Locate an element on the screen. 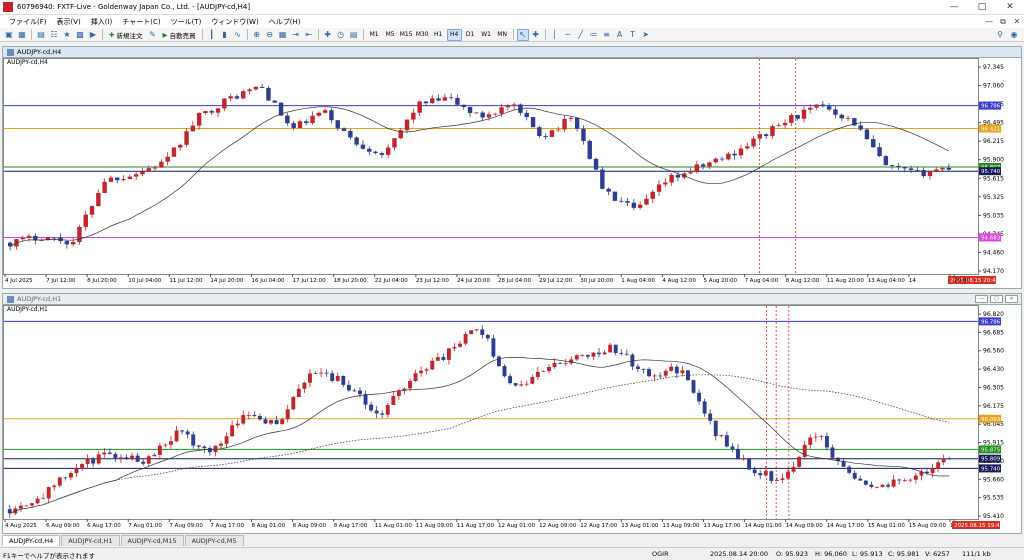 This screenshot has width=1024, height=560. timeframe-mn: MN is located at coordinates (502, 35).